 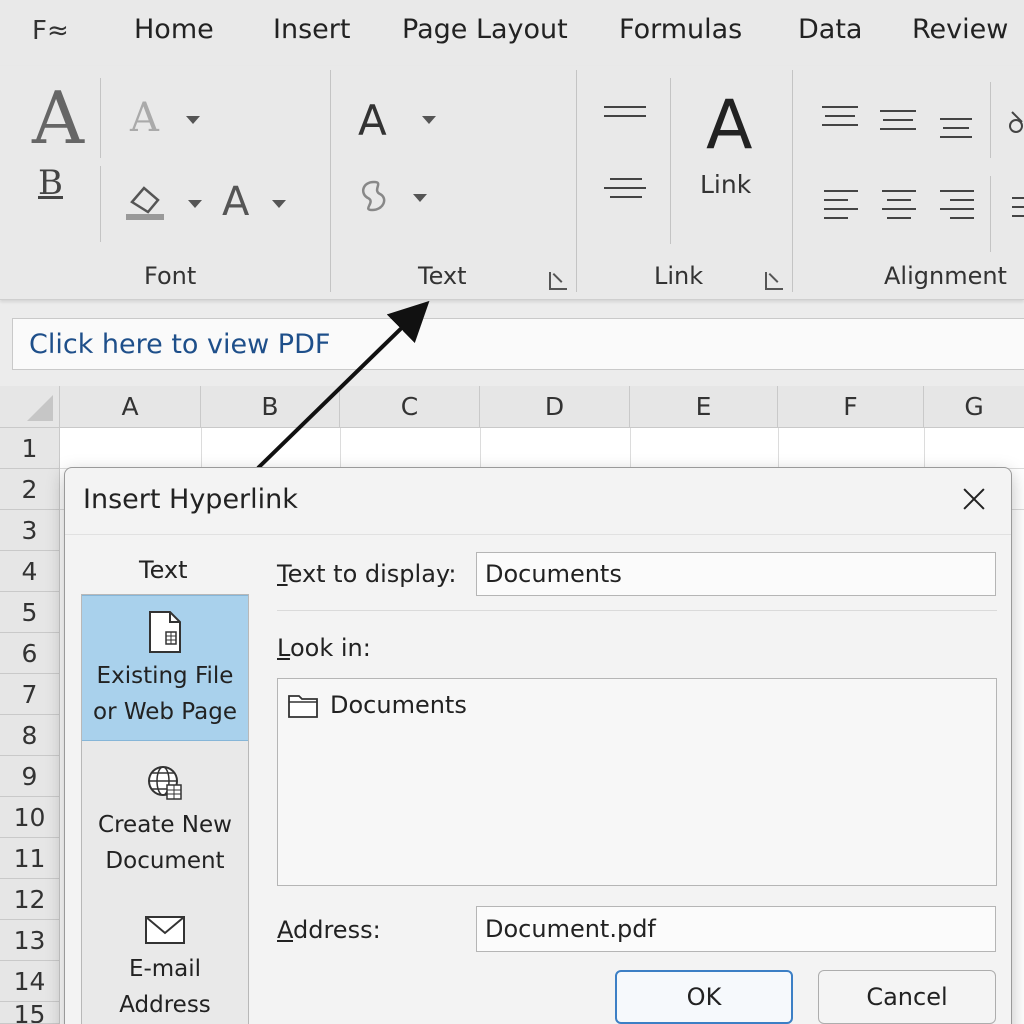 What do you see at coordinates (170, 276) in the screenshot?
I see `group-label-font: Font` at bounding box center [170, 276].